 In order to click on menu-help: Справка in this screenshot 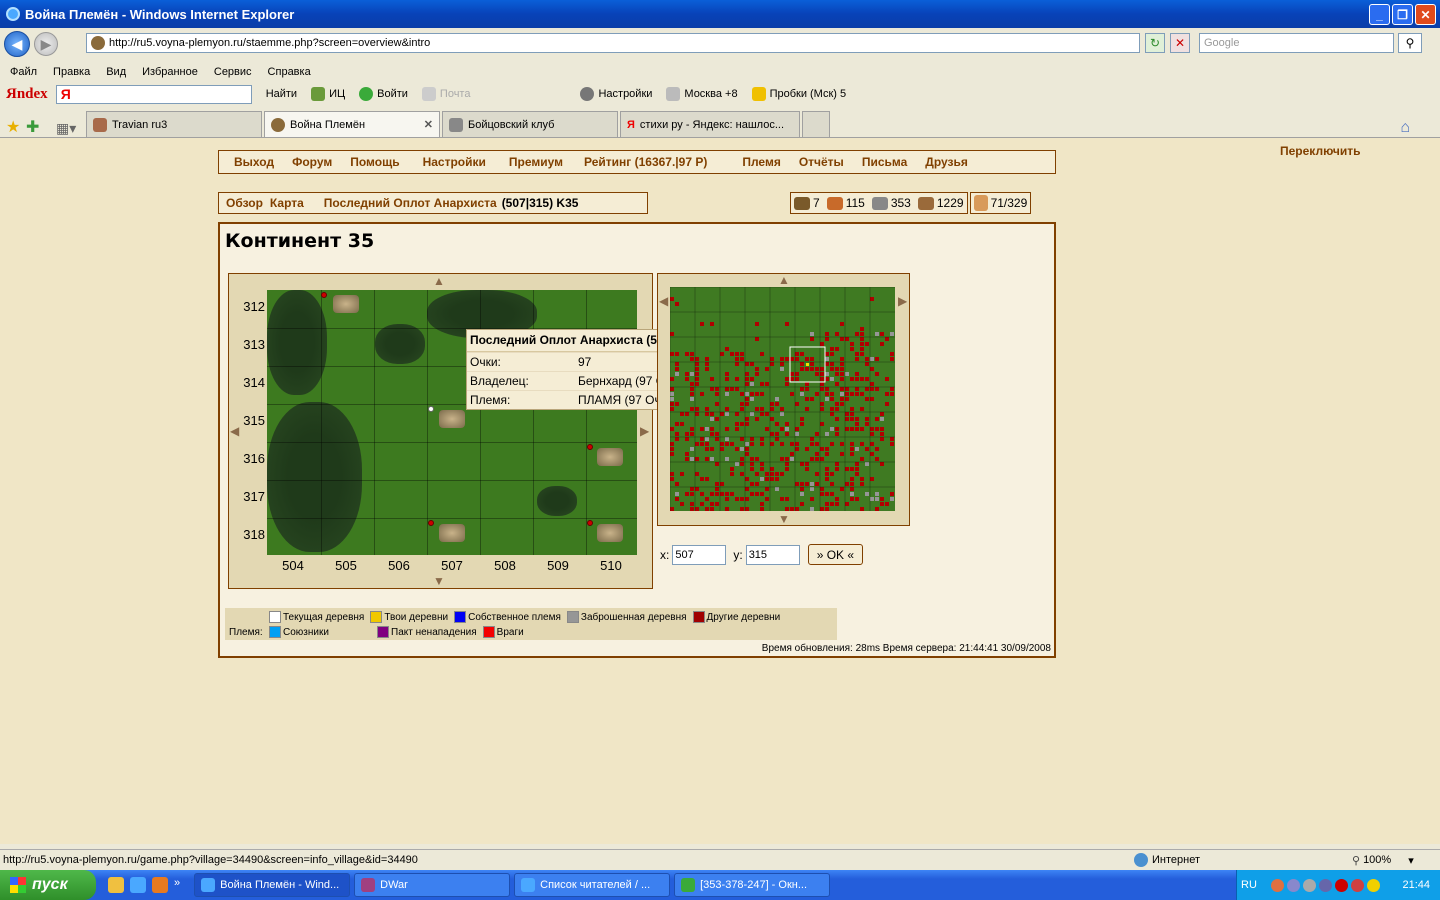, I will do `click(289, 72)`.